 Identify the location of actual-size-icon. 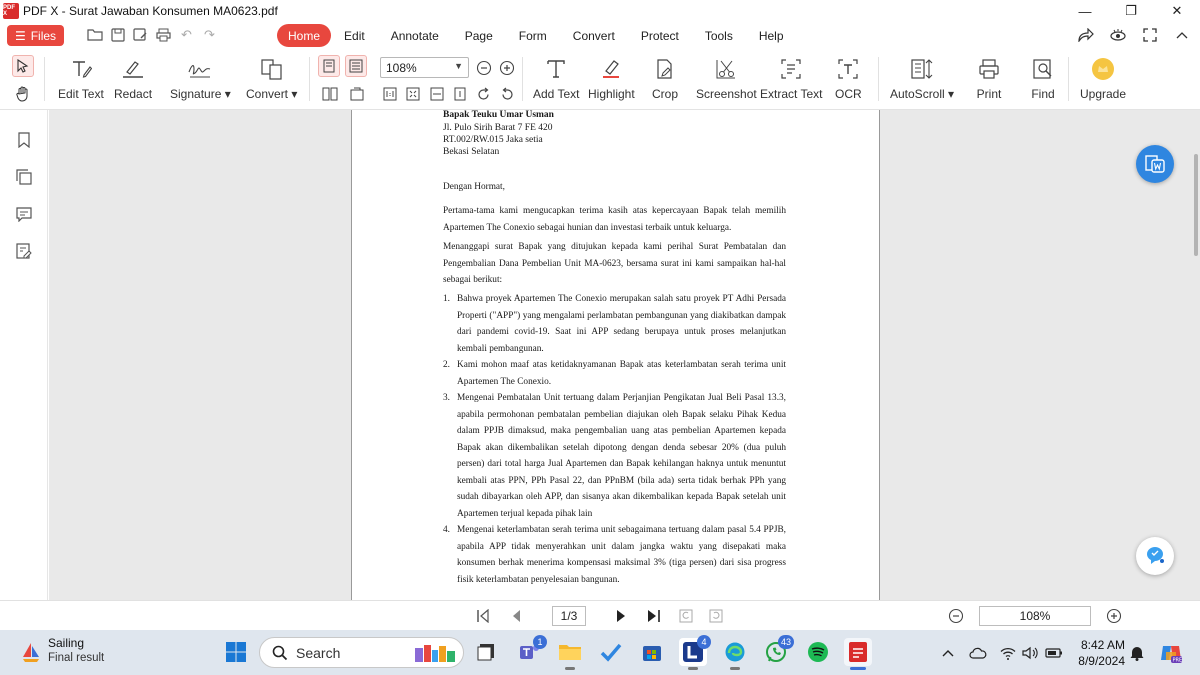
(390, 94).